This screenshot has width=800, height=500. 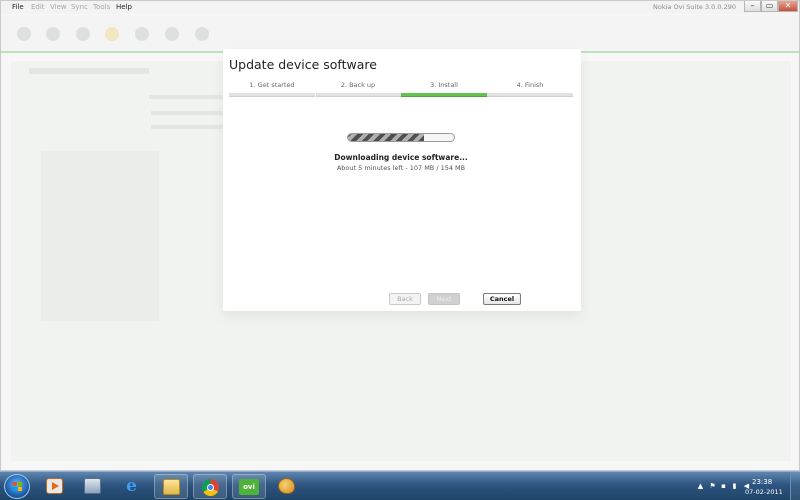 What do you see at coordinates (530, 95) in the screenshot?
I see `step-bar-finish` at bounding box center [530, 95].